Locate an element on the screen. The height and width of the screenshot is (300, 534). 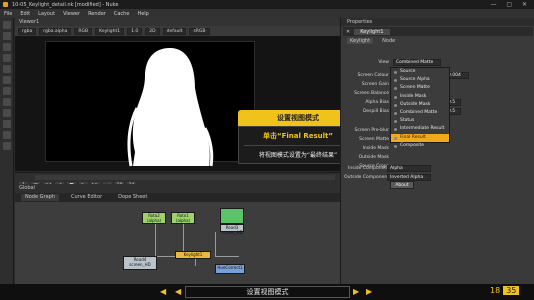
tutorial-bottom-bar: ◀ ◀ 设置视图模式 ▶ ▶ 18 35 is located at coordinates (267, 292).